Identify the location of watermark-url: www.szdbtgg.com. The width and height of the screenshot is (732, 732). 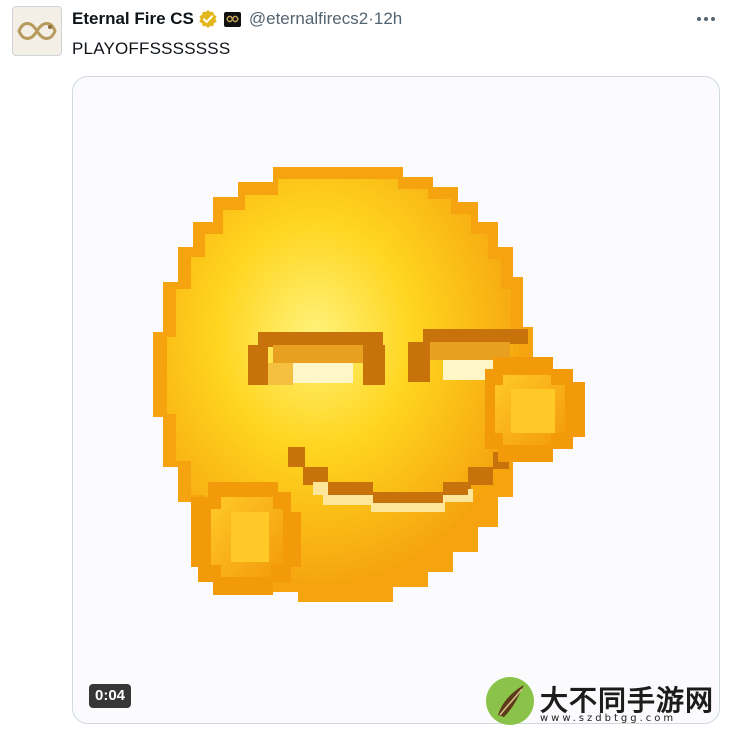
(608, 718).